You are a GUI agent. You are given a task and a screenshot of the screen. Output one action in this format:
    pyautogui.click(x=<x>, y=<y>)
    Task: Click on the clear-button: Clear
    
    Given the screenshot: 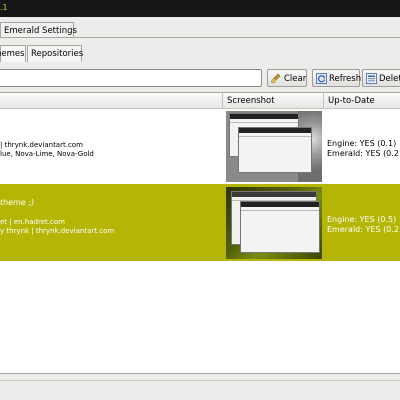 What is the action you would take?
    pyautogui.click(x=287, y=78)
    